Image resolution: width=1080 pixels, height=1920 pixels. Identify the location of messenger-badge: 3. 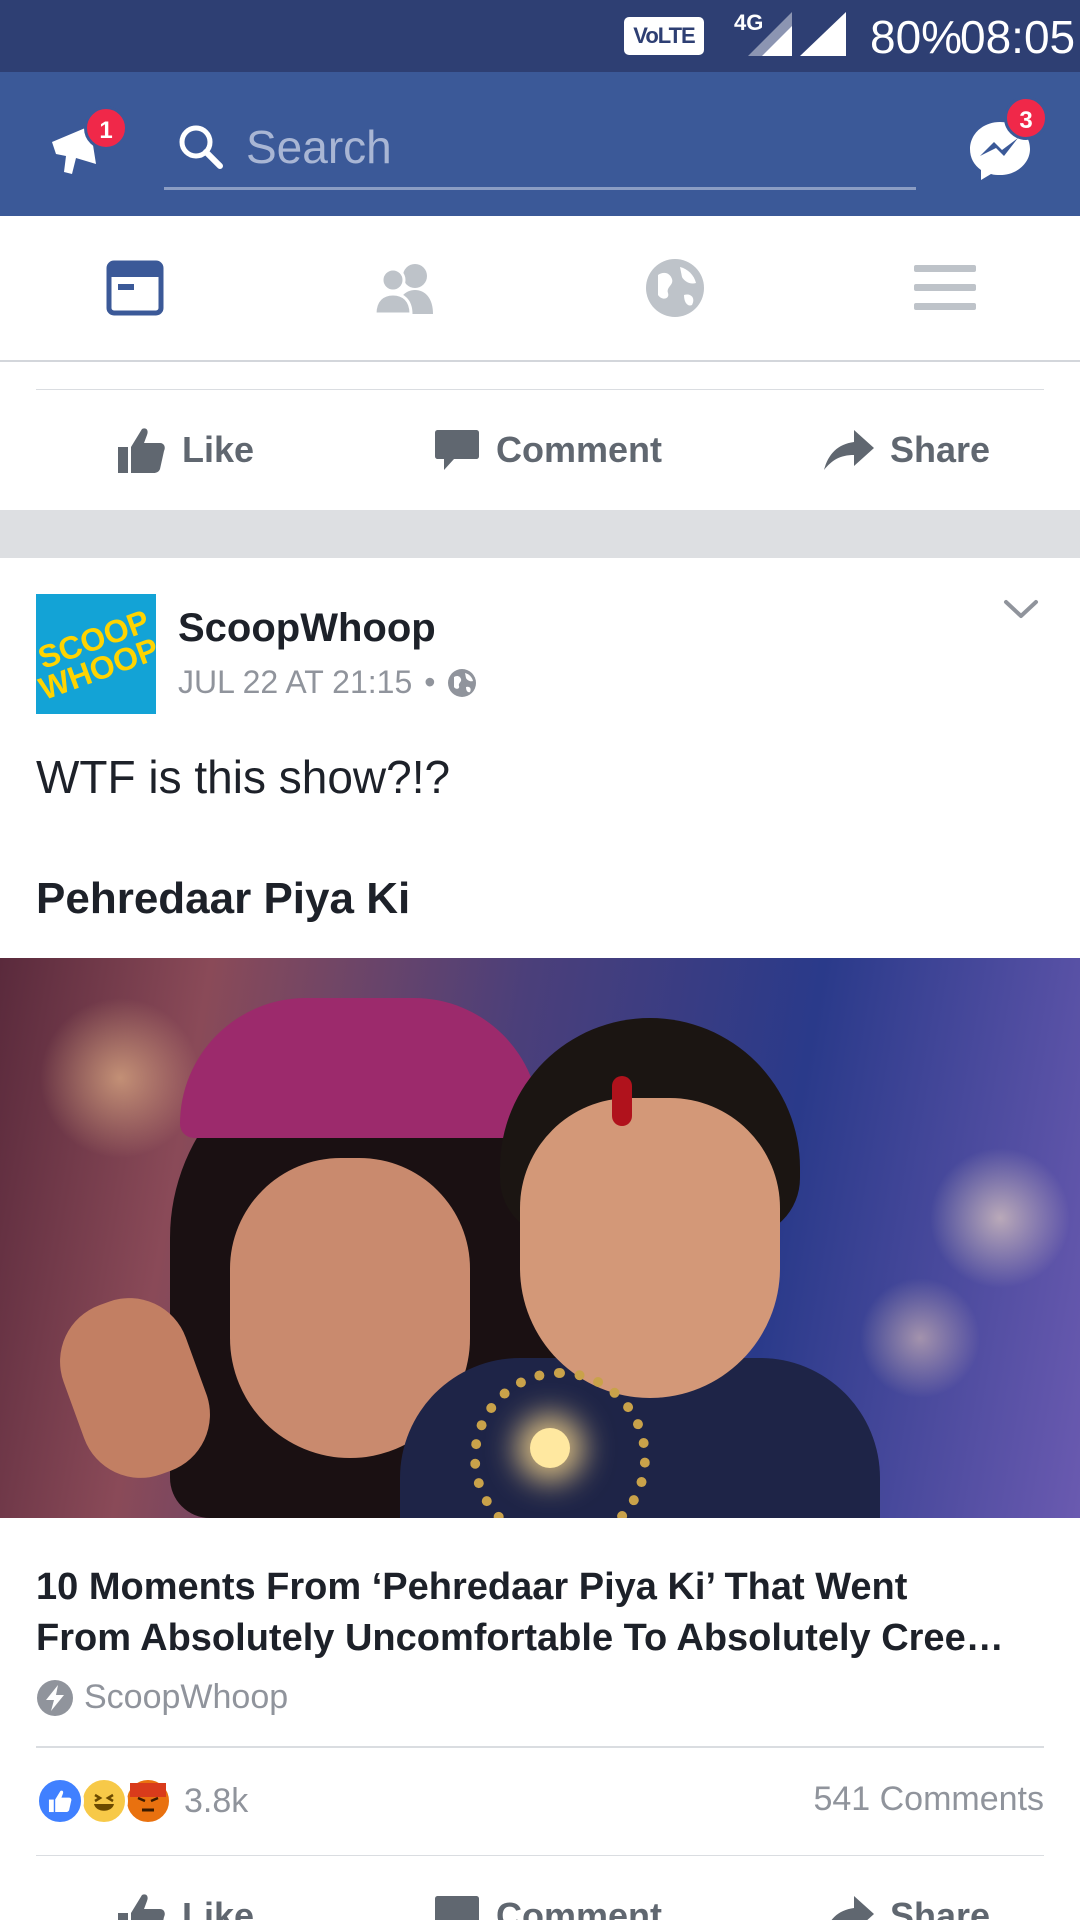
(1026, 118).